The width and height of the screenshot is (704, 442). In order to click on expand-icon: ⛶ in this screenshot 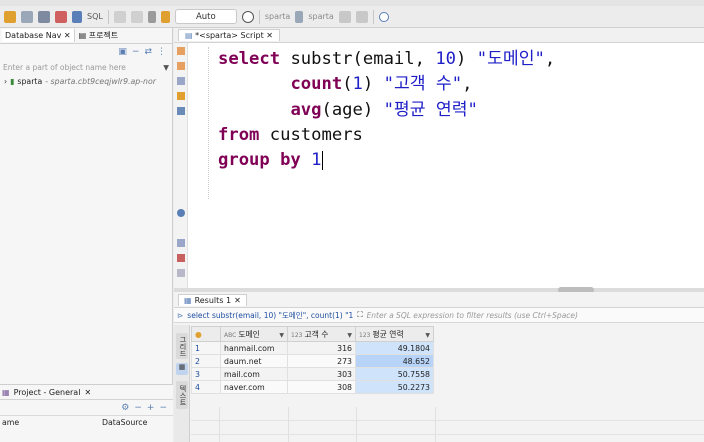, I will do `click(359, 315)`.